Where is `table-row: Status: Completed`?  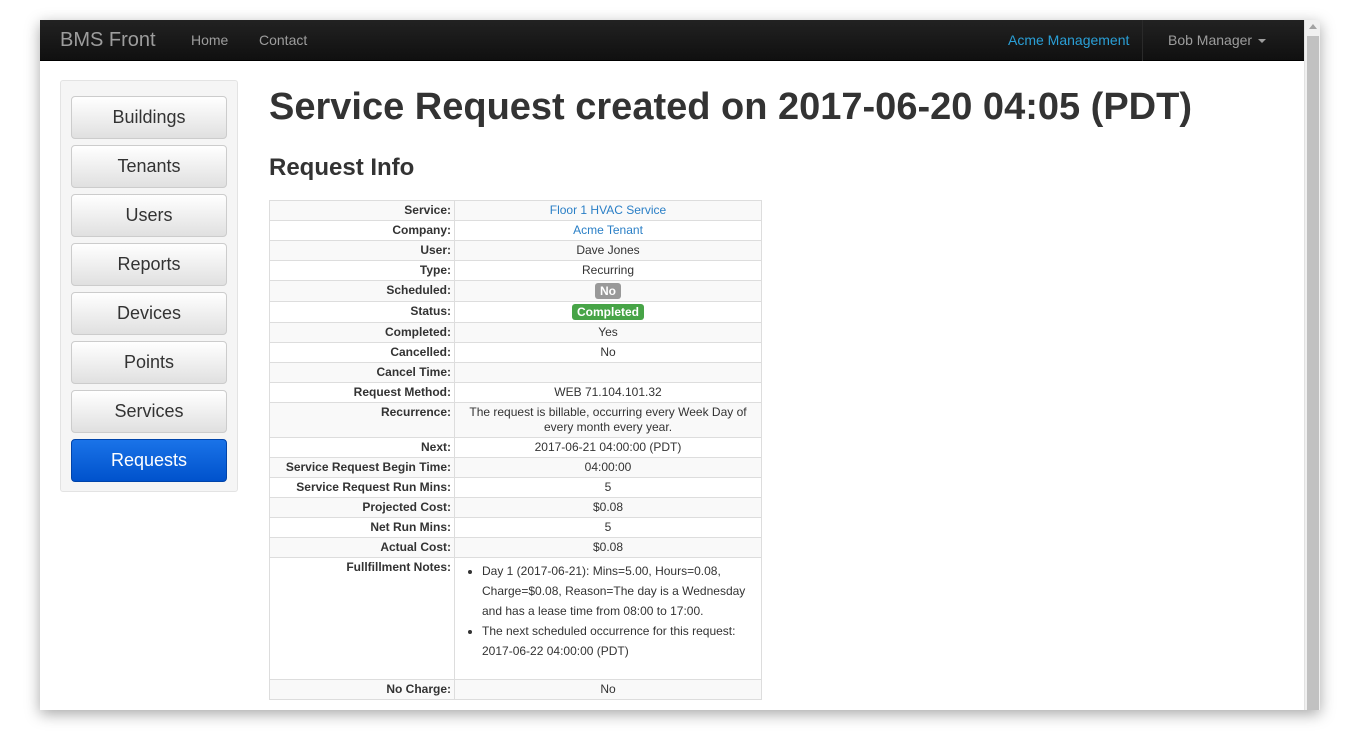 table-row: Status: Completed is located at coordinates (515, 312).